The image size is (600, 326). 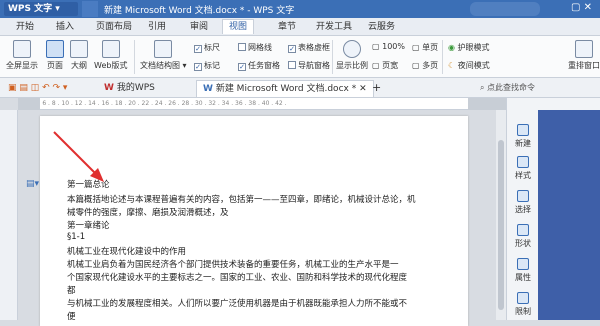 I want to click on multi-page-button: ▢ 多页, so click(x=425, y=65).